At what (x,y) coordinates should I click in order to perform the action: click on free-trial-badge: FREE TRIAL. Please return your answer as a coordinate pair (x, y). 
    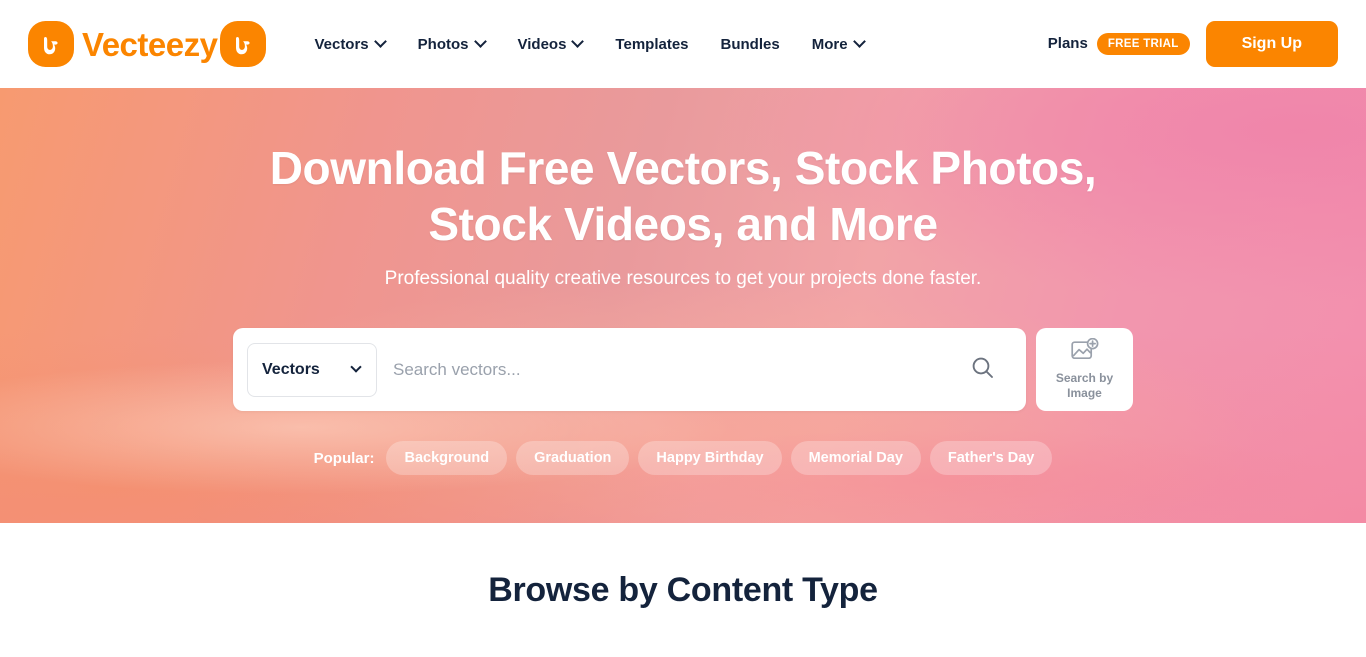
    Looking at the image, I should click on (1143, 44).